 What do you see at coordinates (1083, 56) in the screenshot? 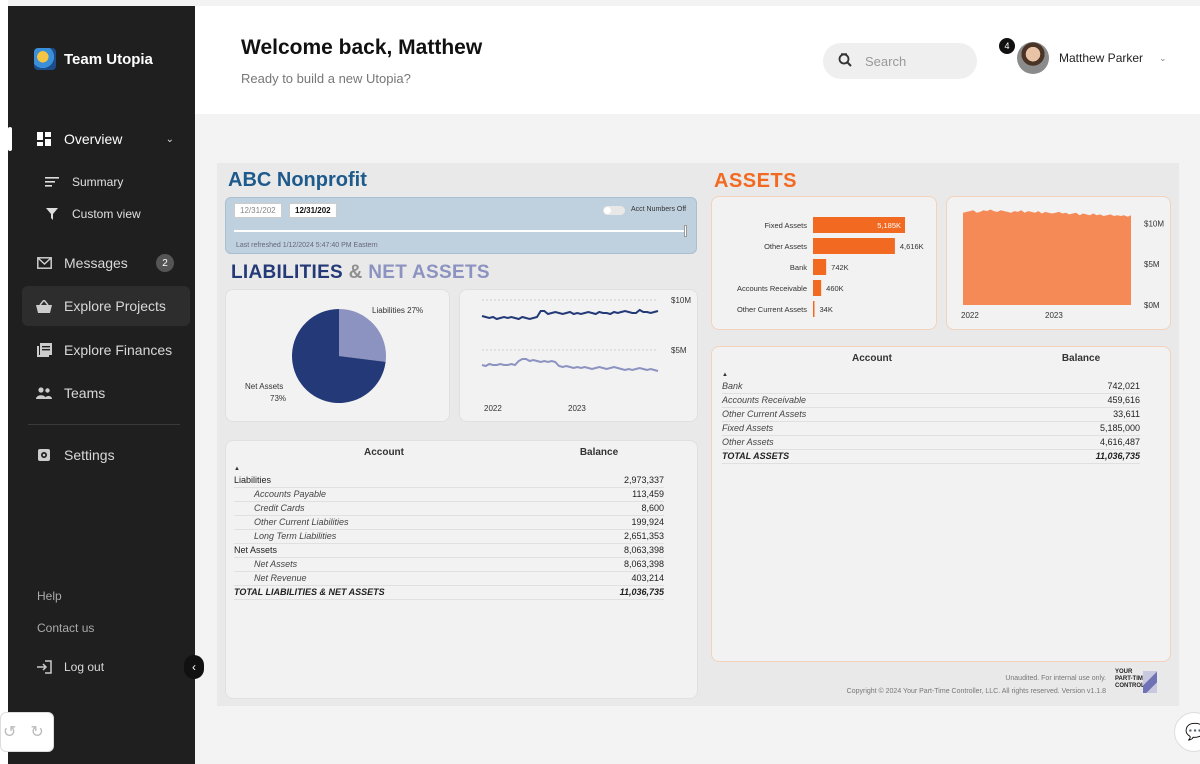
I see `user-menu: 4 Matthew Parker ⌄` at bounding box center [1083, 56].